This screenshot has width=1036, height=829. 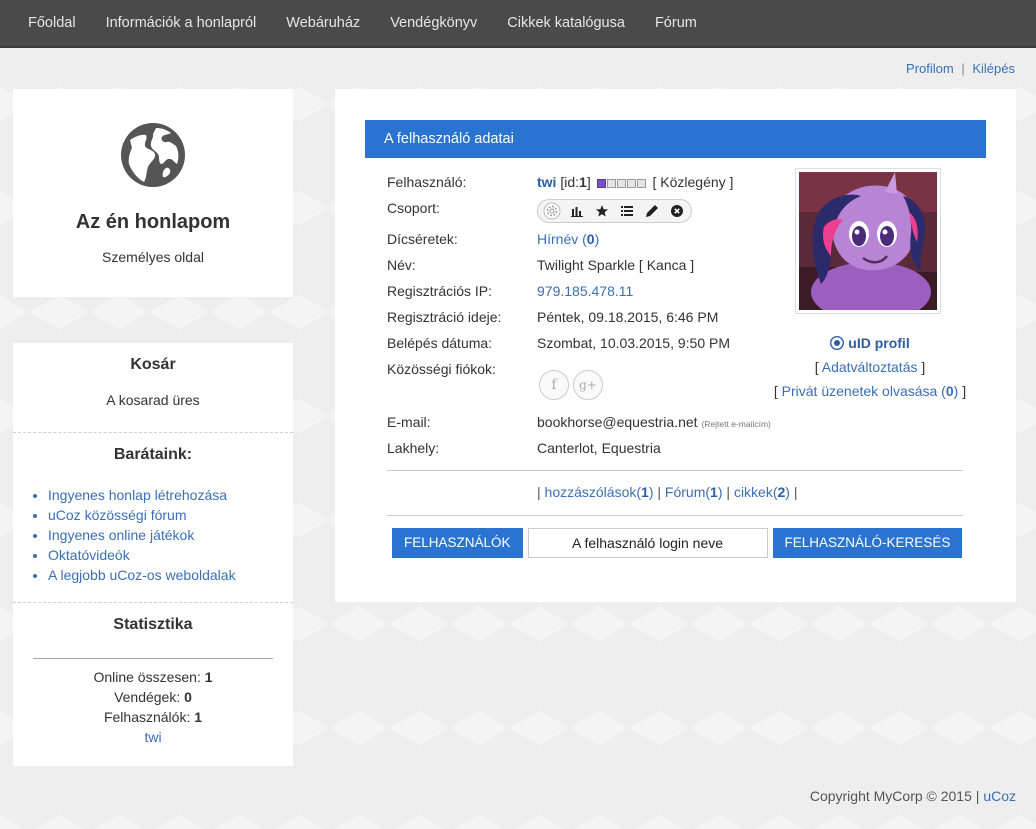 I want to click on avatar, so click(x=868, y=241).